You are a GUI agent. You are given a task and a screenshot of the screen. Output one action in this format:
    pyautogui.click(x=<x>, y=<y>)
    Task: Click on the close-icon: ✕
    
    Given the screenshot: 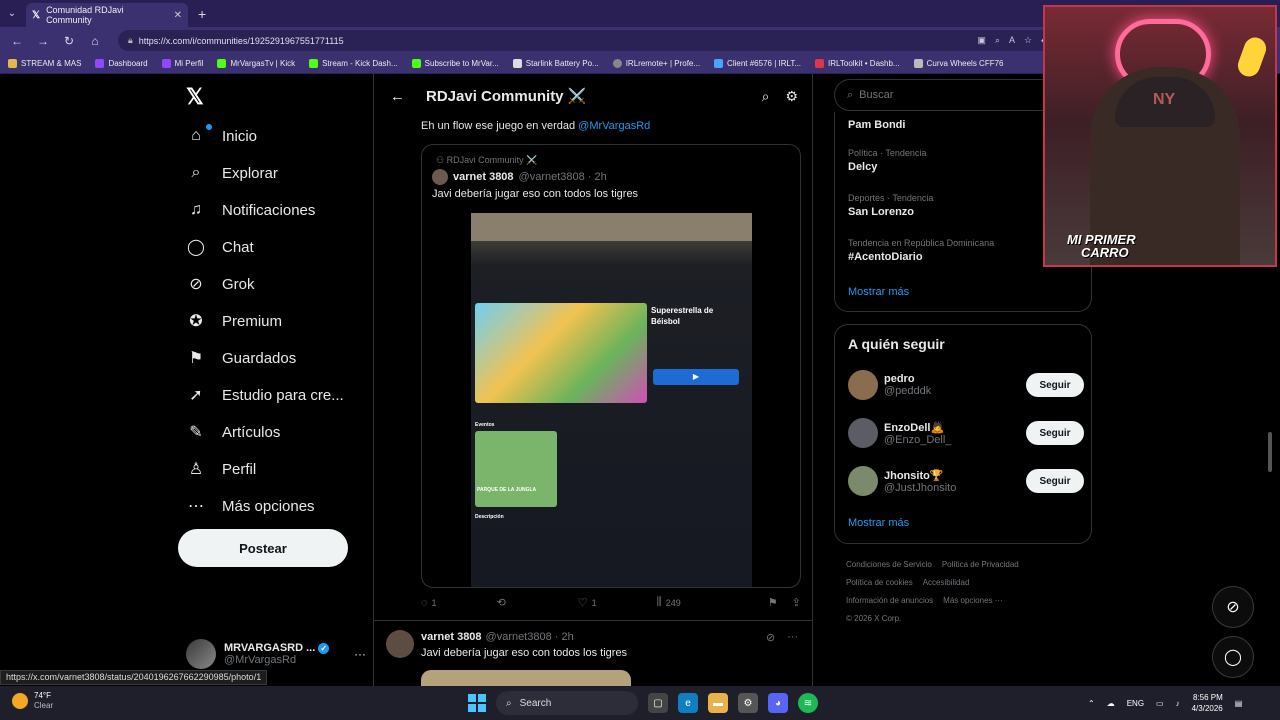 What is the action you would take?
    pyautogui.click(x=178, y=15)
    